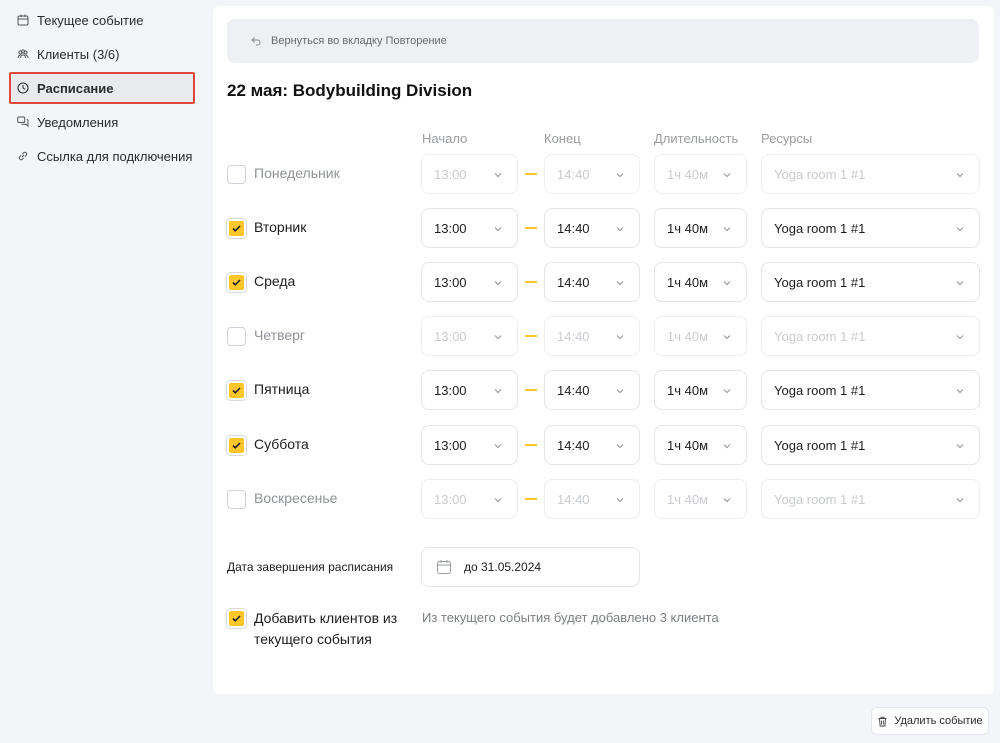 The width and height of the screenshot is (1000, 743). I want to click on sidebar-item-label: Расписание, so click(75, 88).